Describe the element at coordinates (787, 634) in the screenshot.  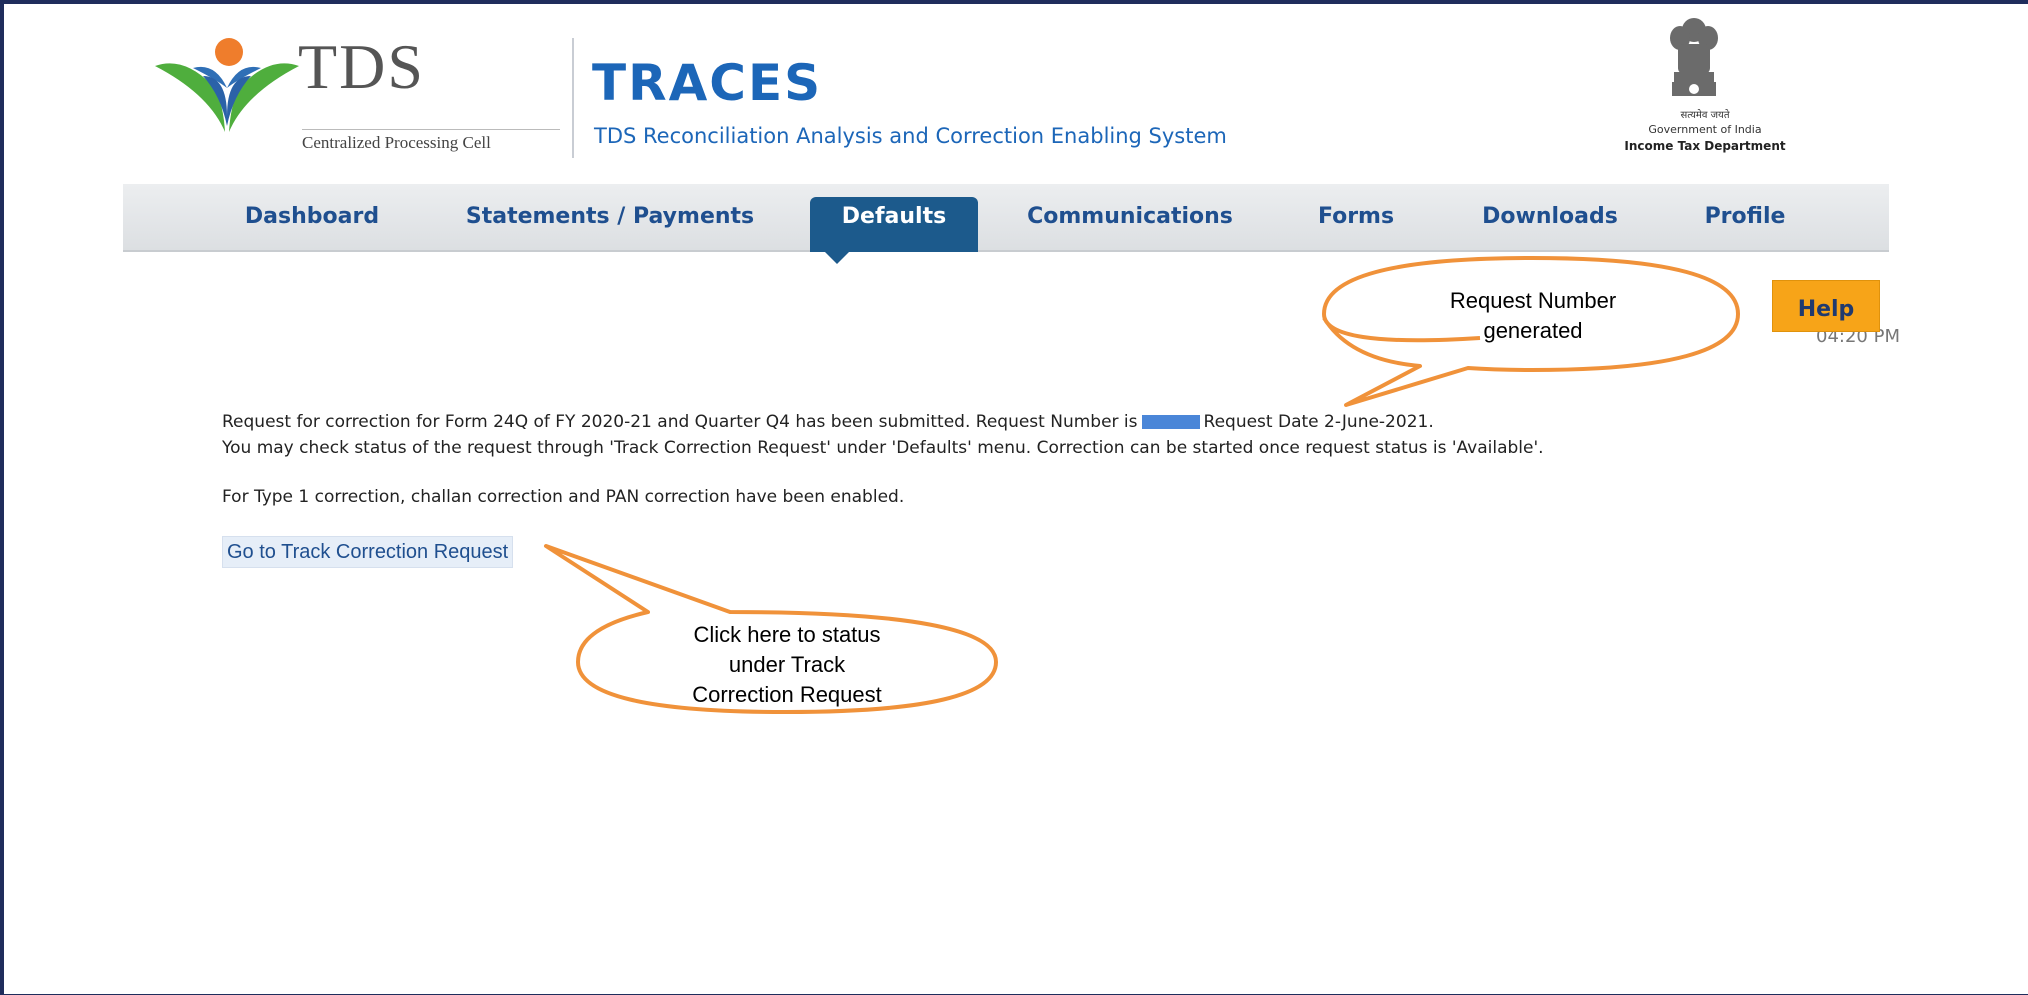
I see `callout-track-link-line1: Click here to status` at that location.